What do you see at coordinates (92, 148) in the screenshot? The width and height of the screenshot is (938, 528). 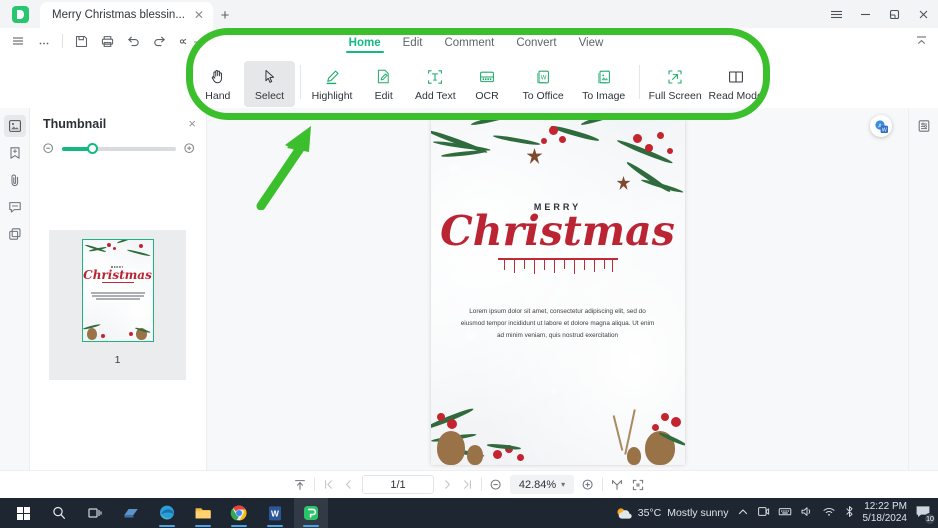 I see `slider-handle` at bounding box center [92, 148].